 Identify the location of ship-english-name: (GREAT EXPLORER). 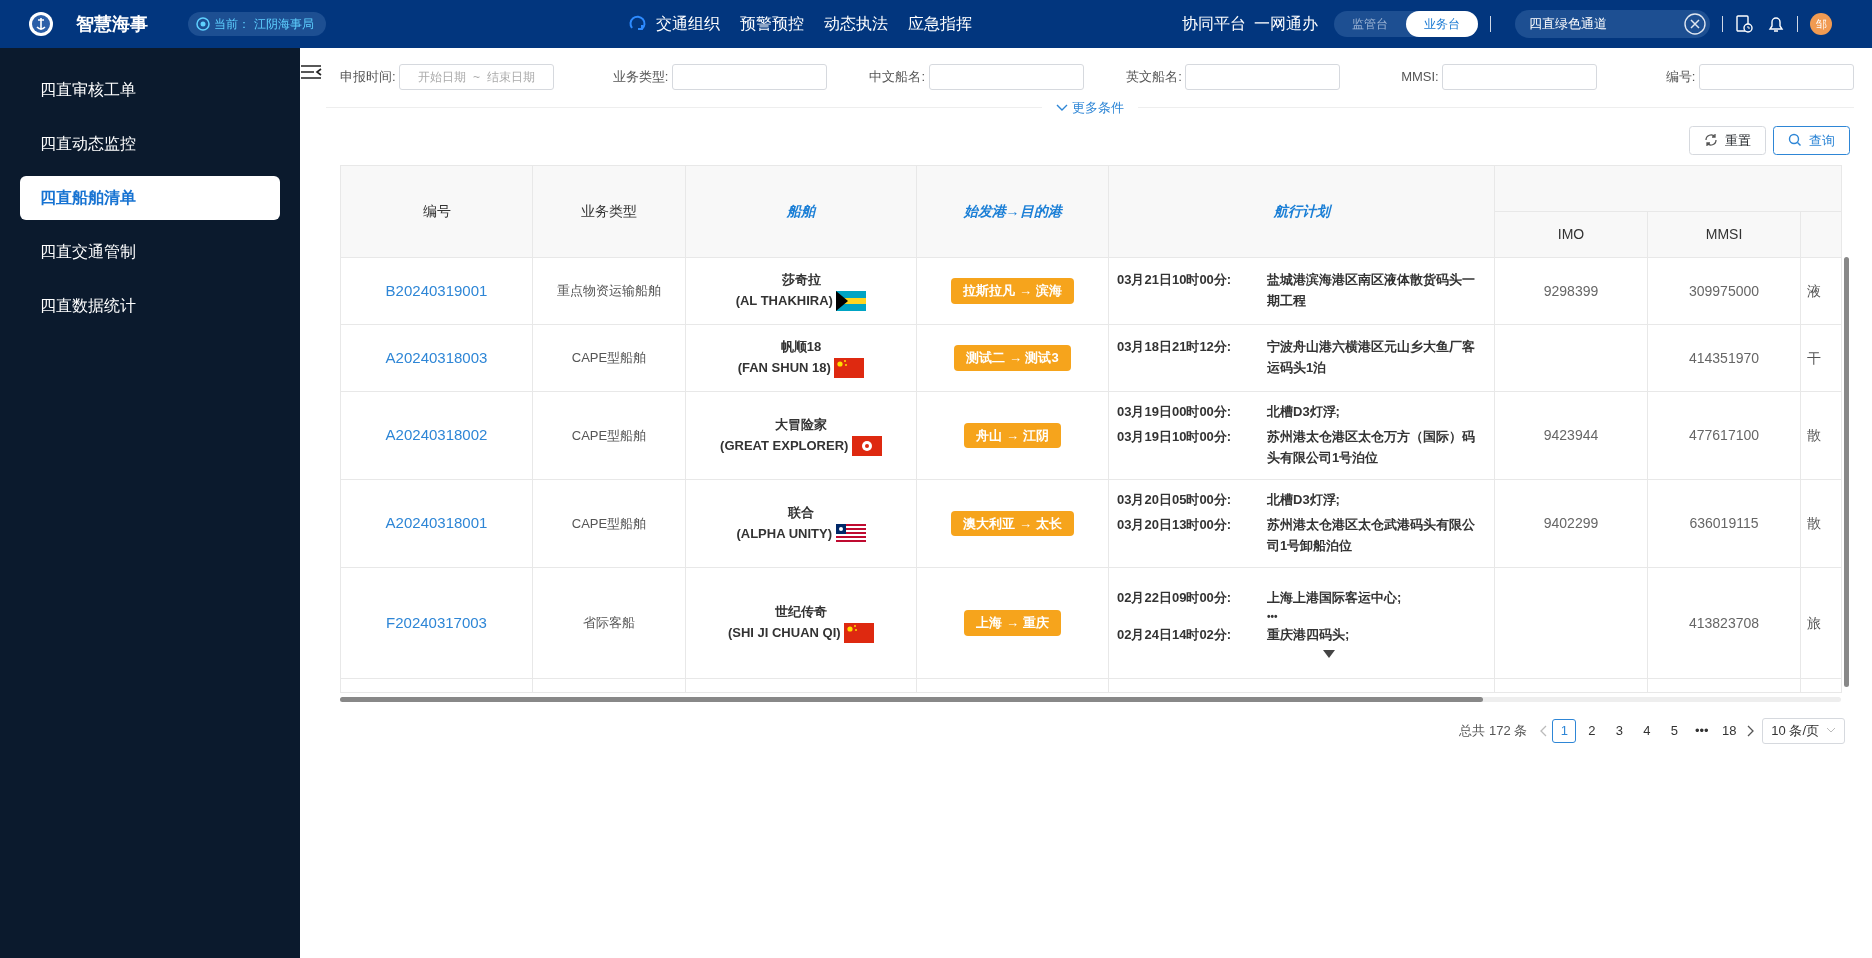
(784, 445).